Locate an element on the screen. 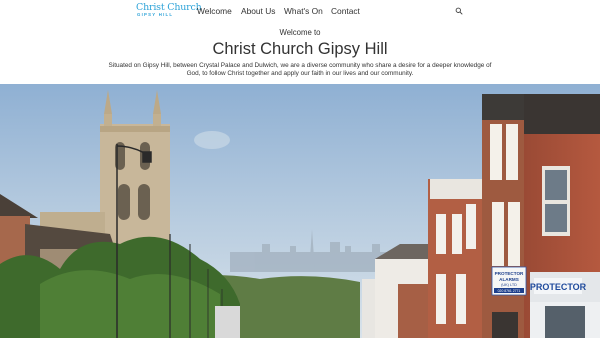  shop-sign-text: PROTECTOR is located at coordinates (558, 287).